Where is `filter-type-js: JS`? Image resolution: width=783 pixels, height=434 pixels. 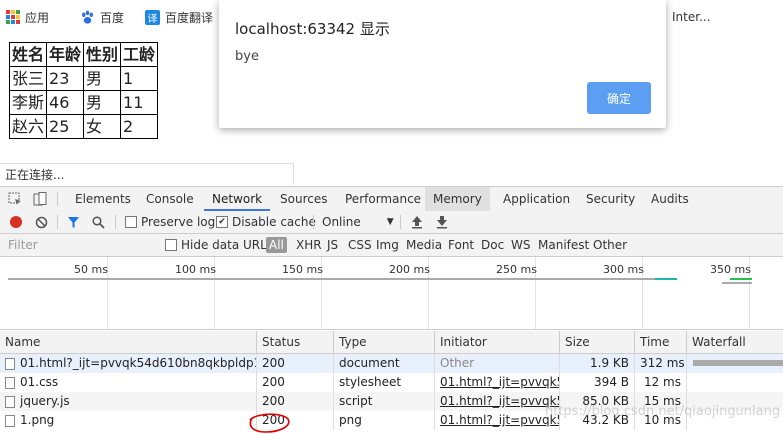
filter-type-js: JS is located at coordinates (332, 245).